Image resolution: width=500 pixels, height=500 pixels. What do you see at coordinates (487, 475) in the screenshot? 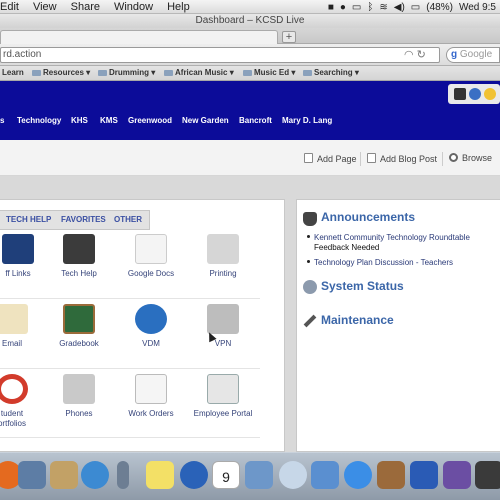
I see `misc-icon` at bounding box center [487, 475].